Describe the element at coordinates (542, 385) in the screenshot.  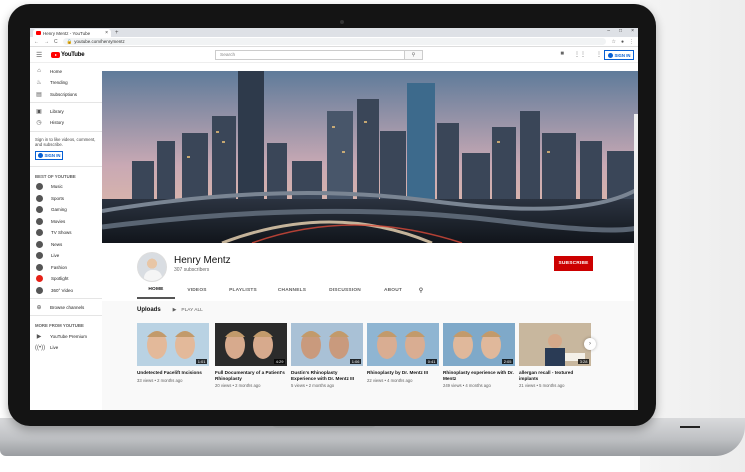
I see `video-meta: 21 views • 5 months ago` at that location.